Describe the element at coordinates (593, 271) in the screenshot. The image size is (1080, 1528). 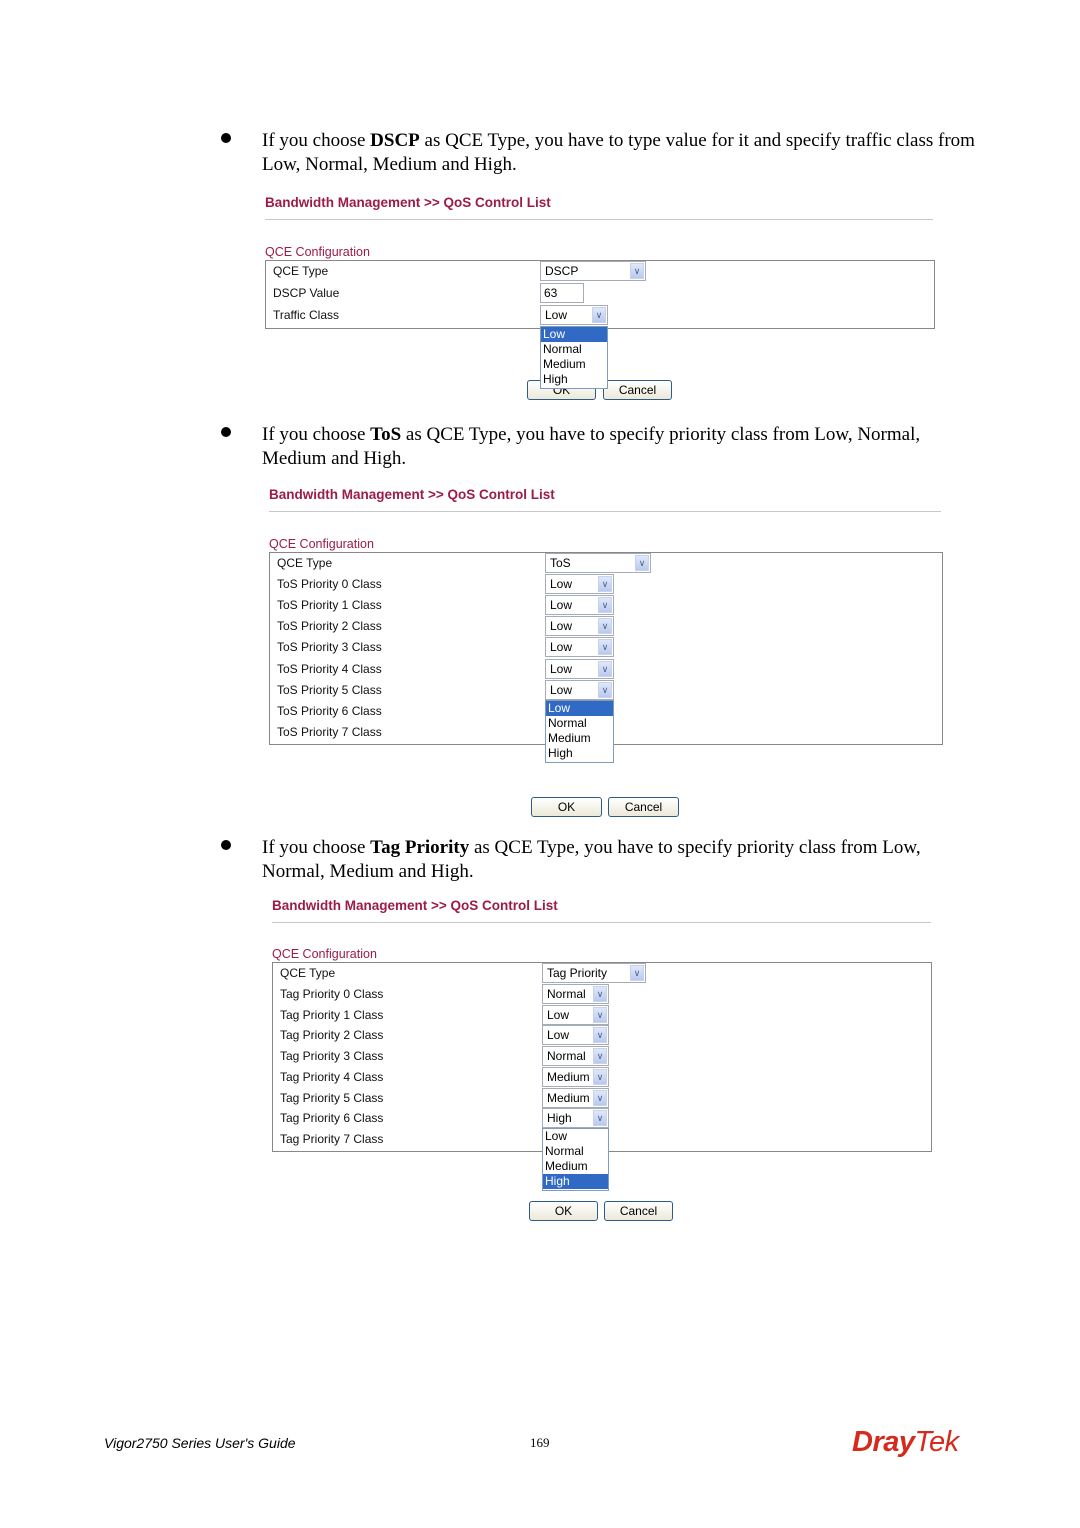
I see `qce-type-select: DSCP ∨` at that location.